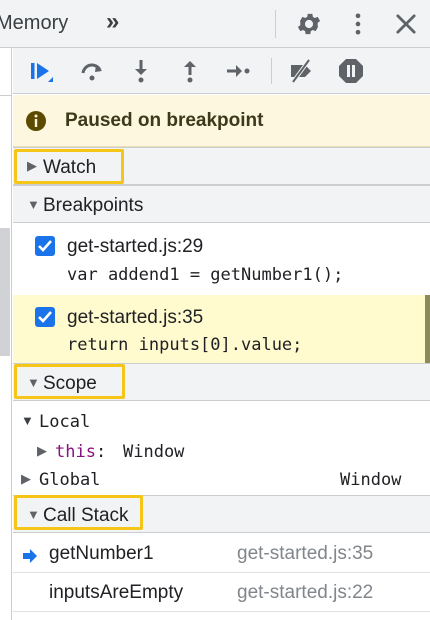 This screenshot has width=430, height=620. I want to click on scope-local-label: Local, so click(65, 422).